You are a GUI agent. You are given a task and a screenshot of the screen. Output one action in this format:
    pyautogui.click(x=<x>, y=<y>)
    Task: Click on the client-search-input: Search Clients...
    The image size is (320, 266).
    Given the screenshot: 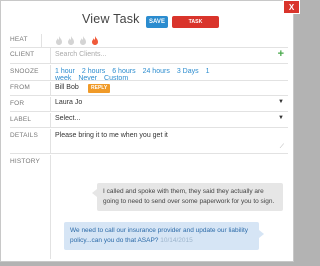 What is the action you would take?
    pyautogui.click(x=80, y=54)
    